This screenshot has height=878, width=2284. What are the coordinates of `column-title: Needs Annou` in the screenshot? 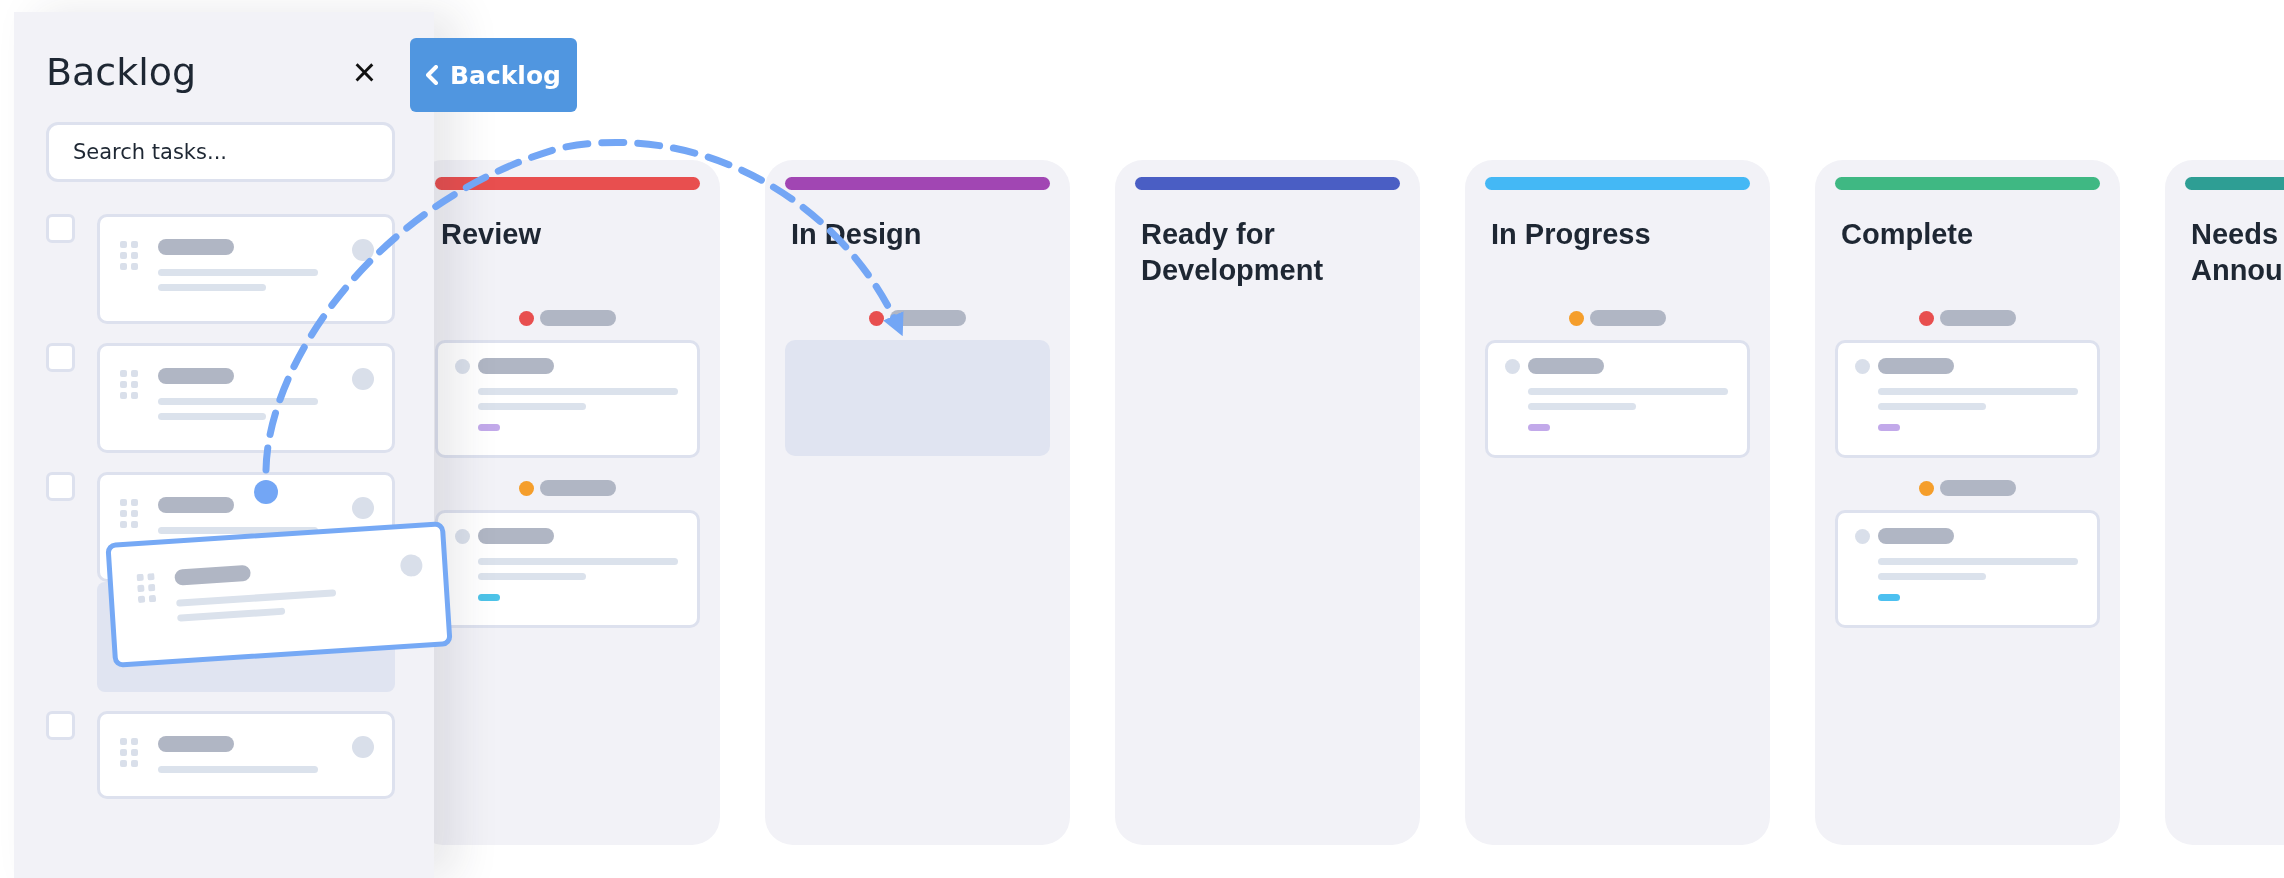 It's located at (2237, 252).